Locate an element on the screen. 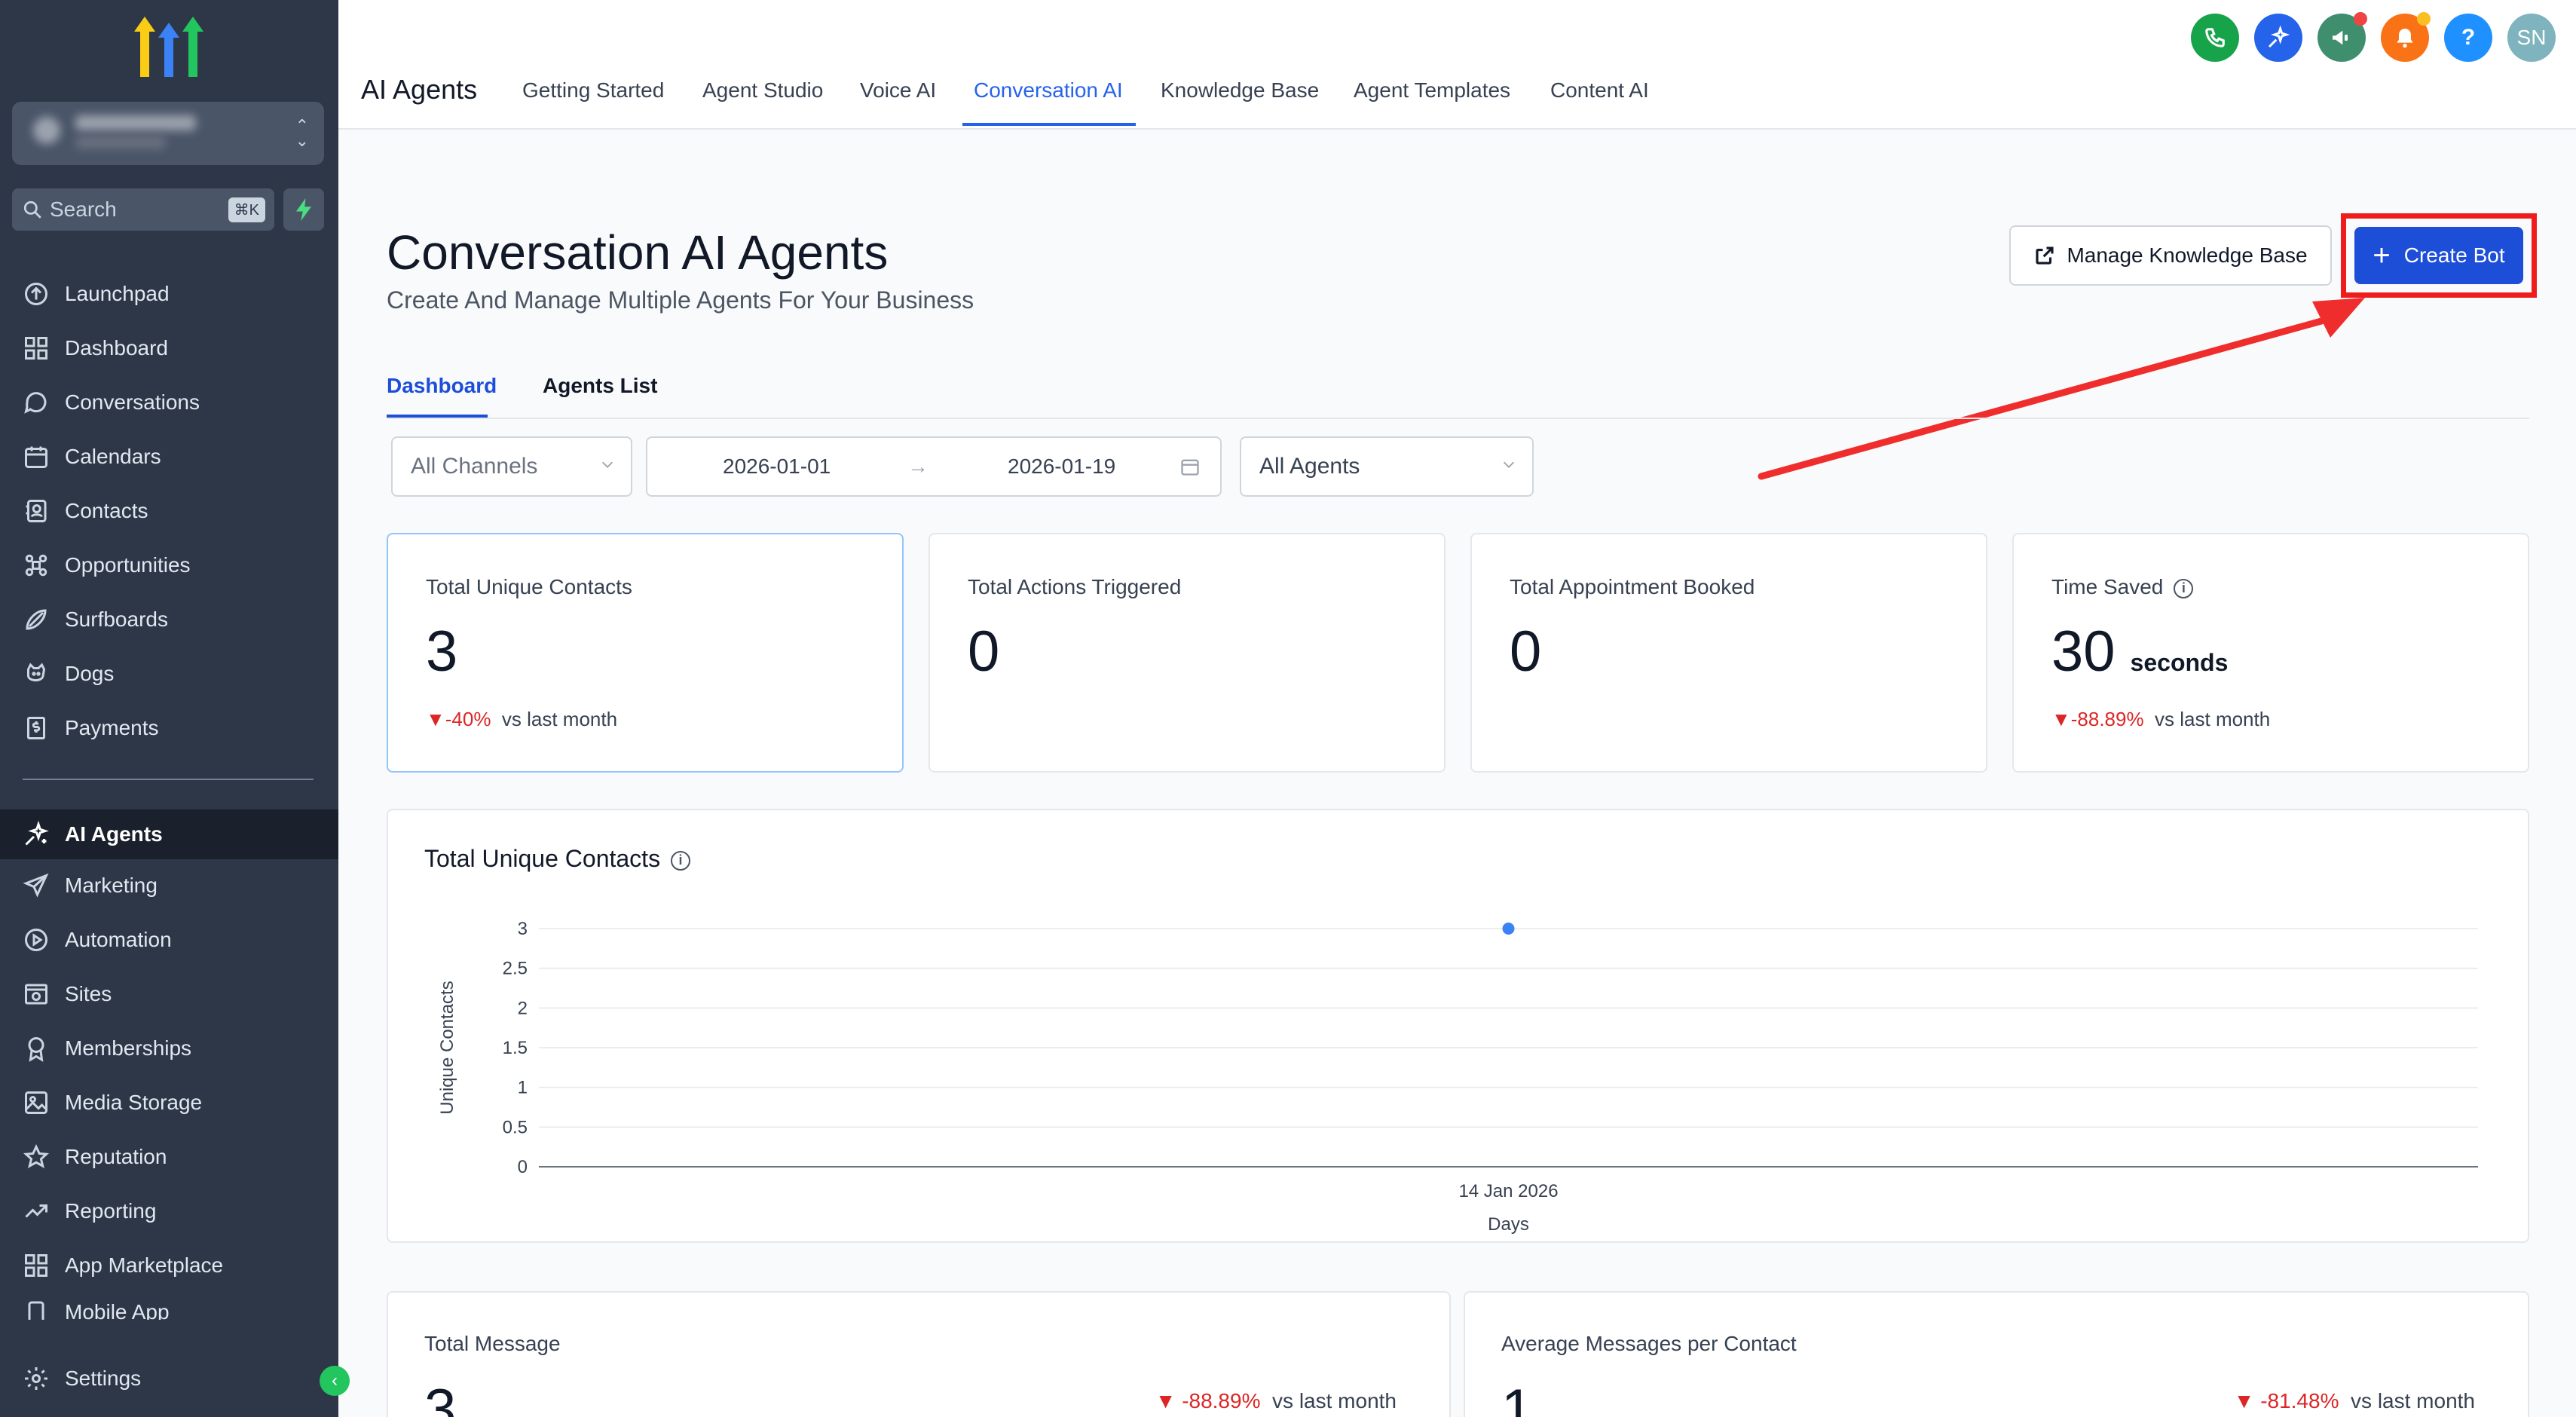  subtab-agents-list: Agents List is located at coordinates (600, 386).